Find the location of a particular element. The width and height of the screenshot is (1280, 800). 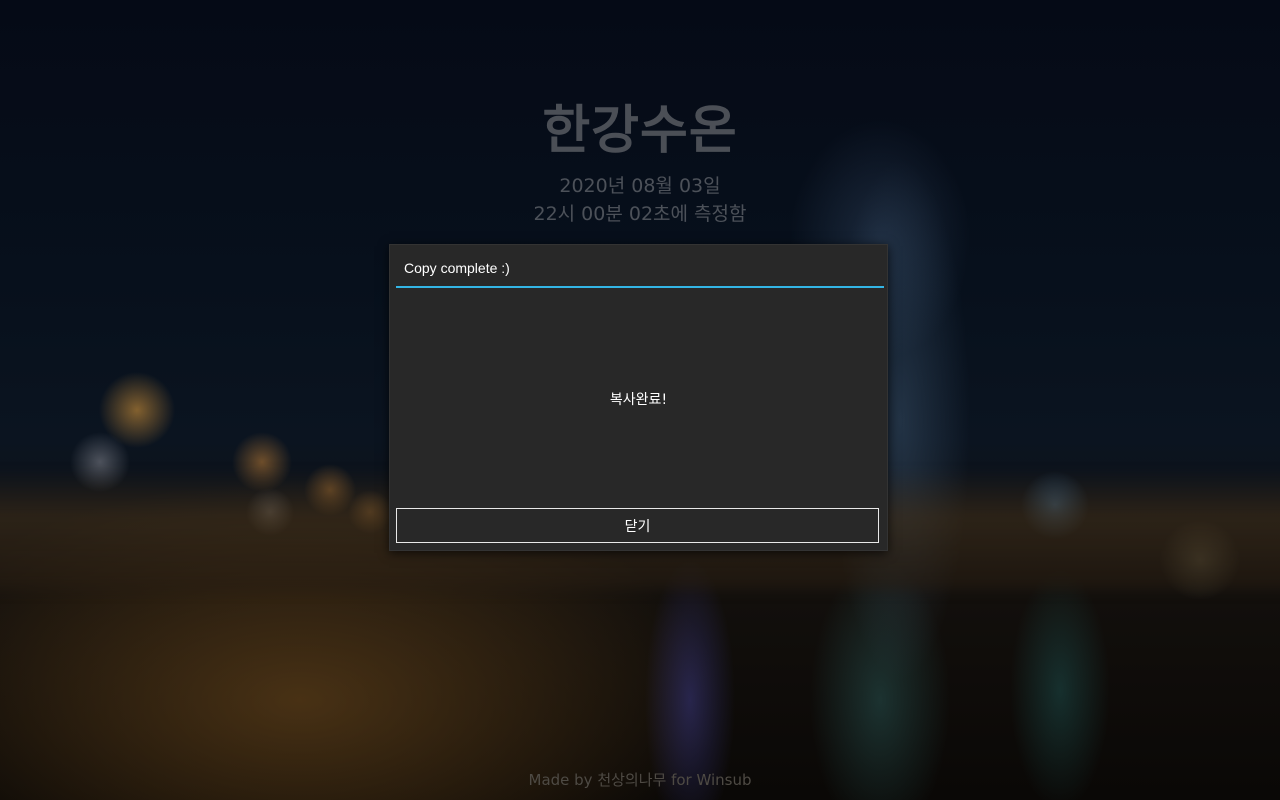

dialog-title: Copy complete :) is located at coordinates (457, 268).